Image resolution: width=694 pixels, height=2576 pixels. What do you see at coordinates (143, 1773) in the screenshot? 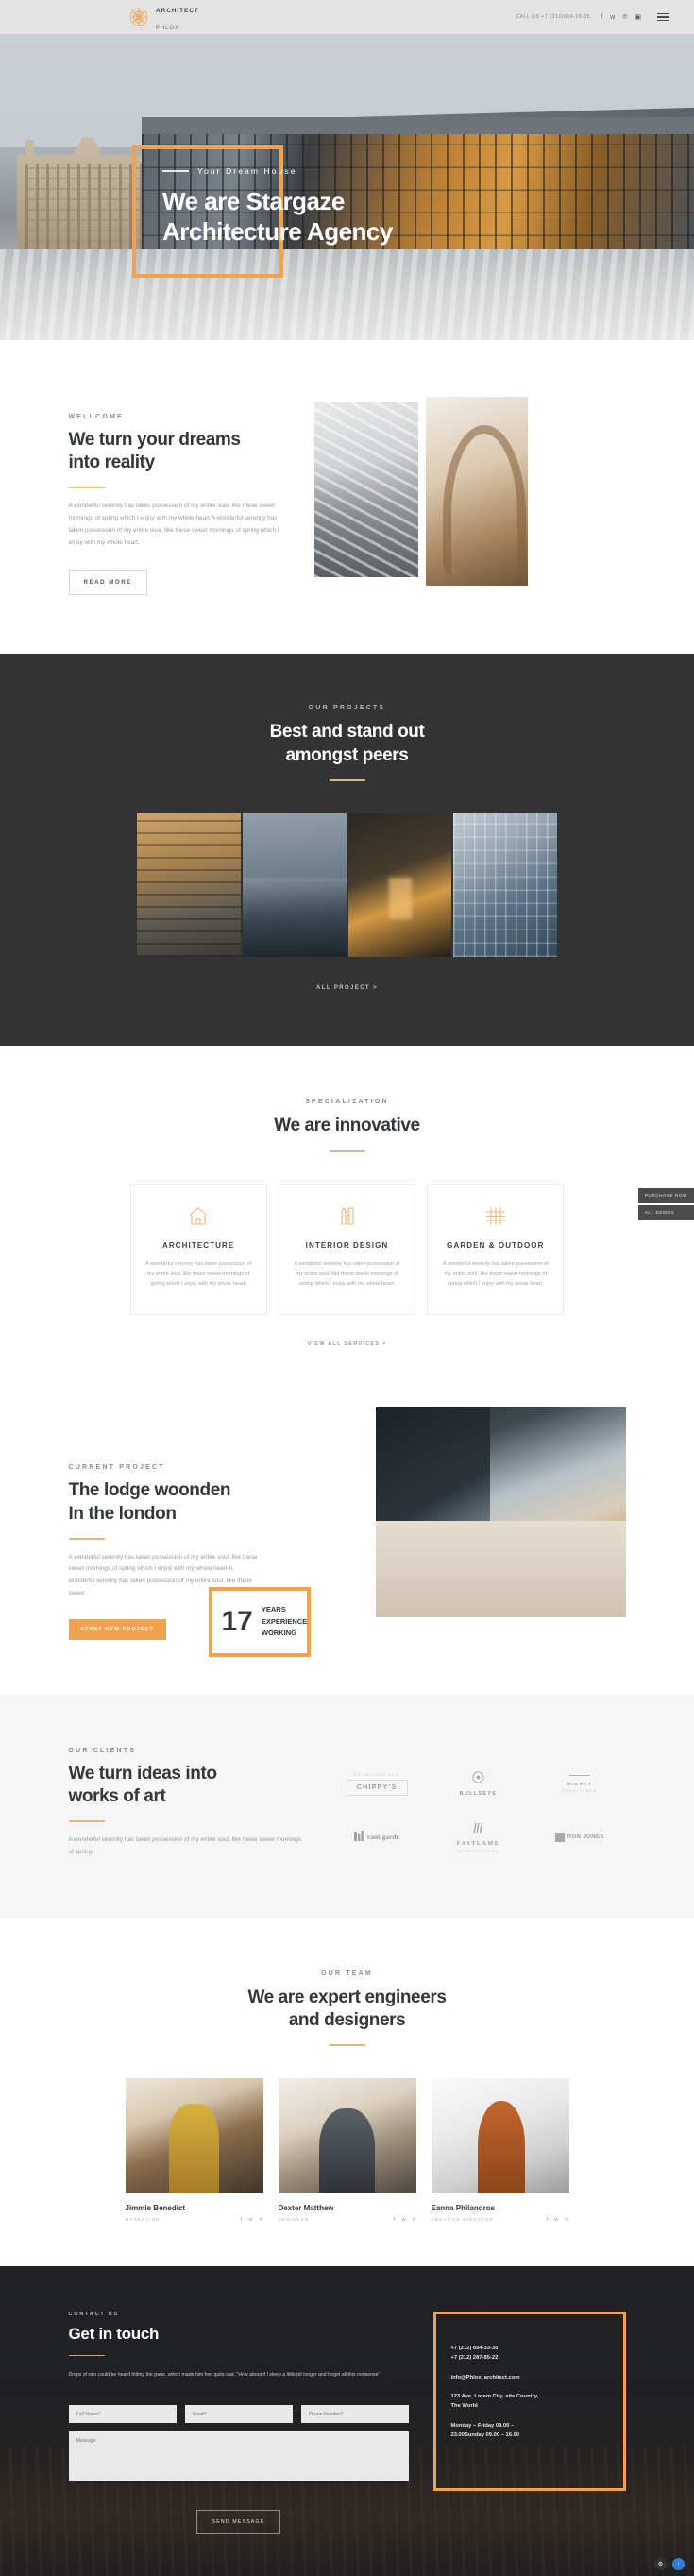
I see `clients-title-line1: We turn ideas into` at bounding box center [143, 1773].